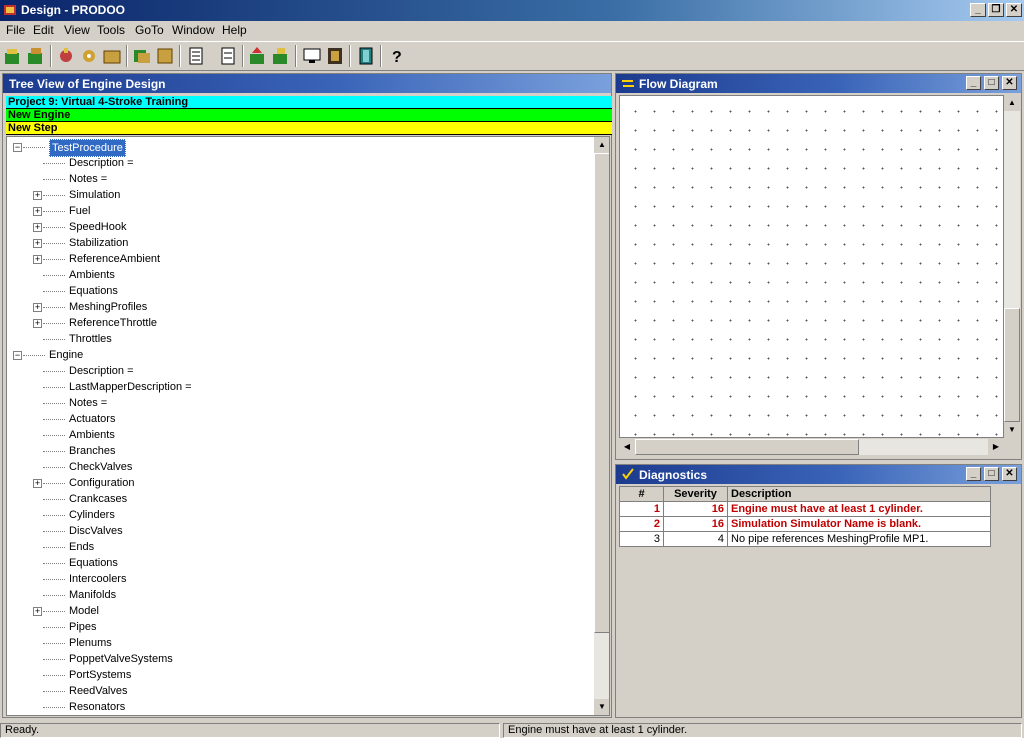 The image size is (1024, 738). I want to click on tree-item: CheckValves, so click(299, 467).